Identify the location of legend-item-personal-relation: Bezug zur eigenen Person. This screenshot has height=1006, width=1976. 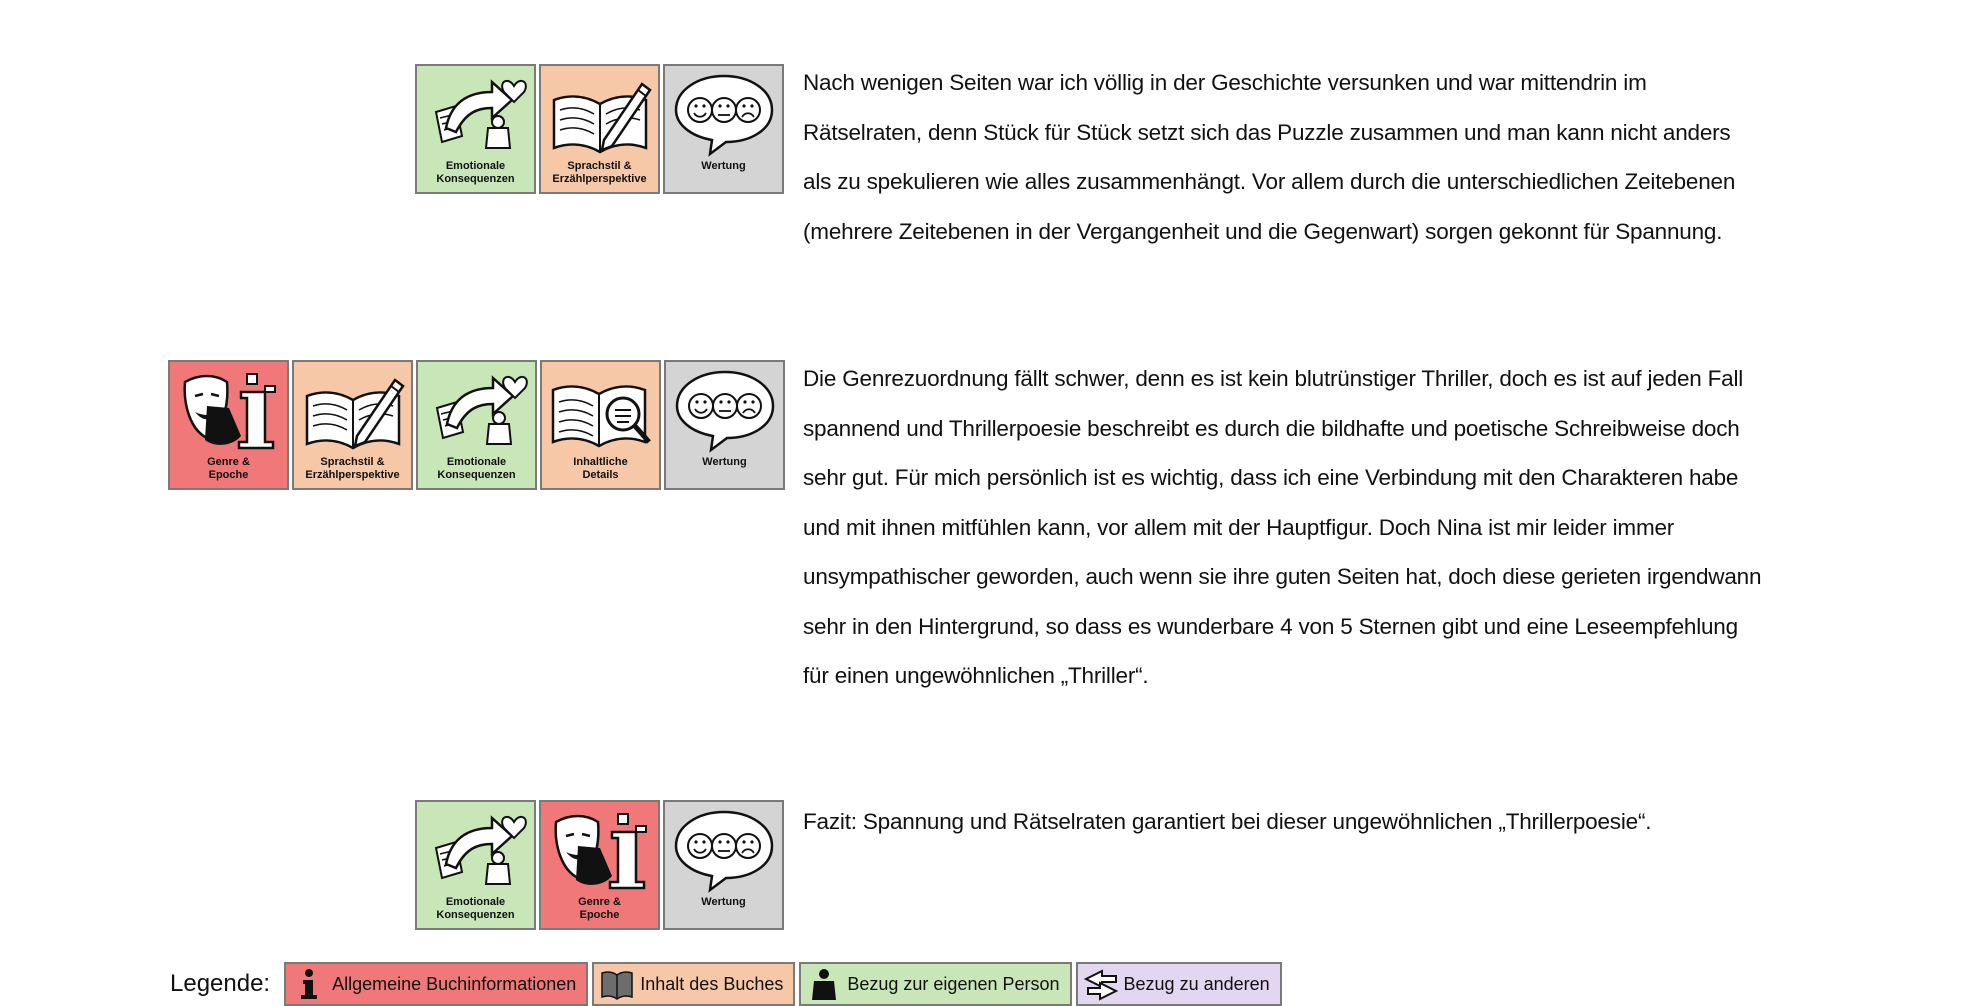
(935, 984).